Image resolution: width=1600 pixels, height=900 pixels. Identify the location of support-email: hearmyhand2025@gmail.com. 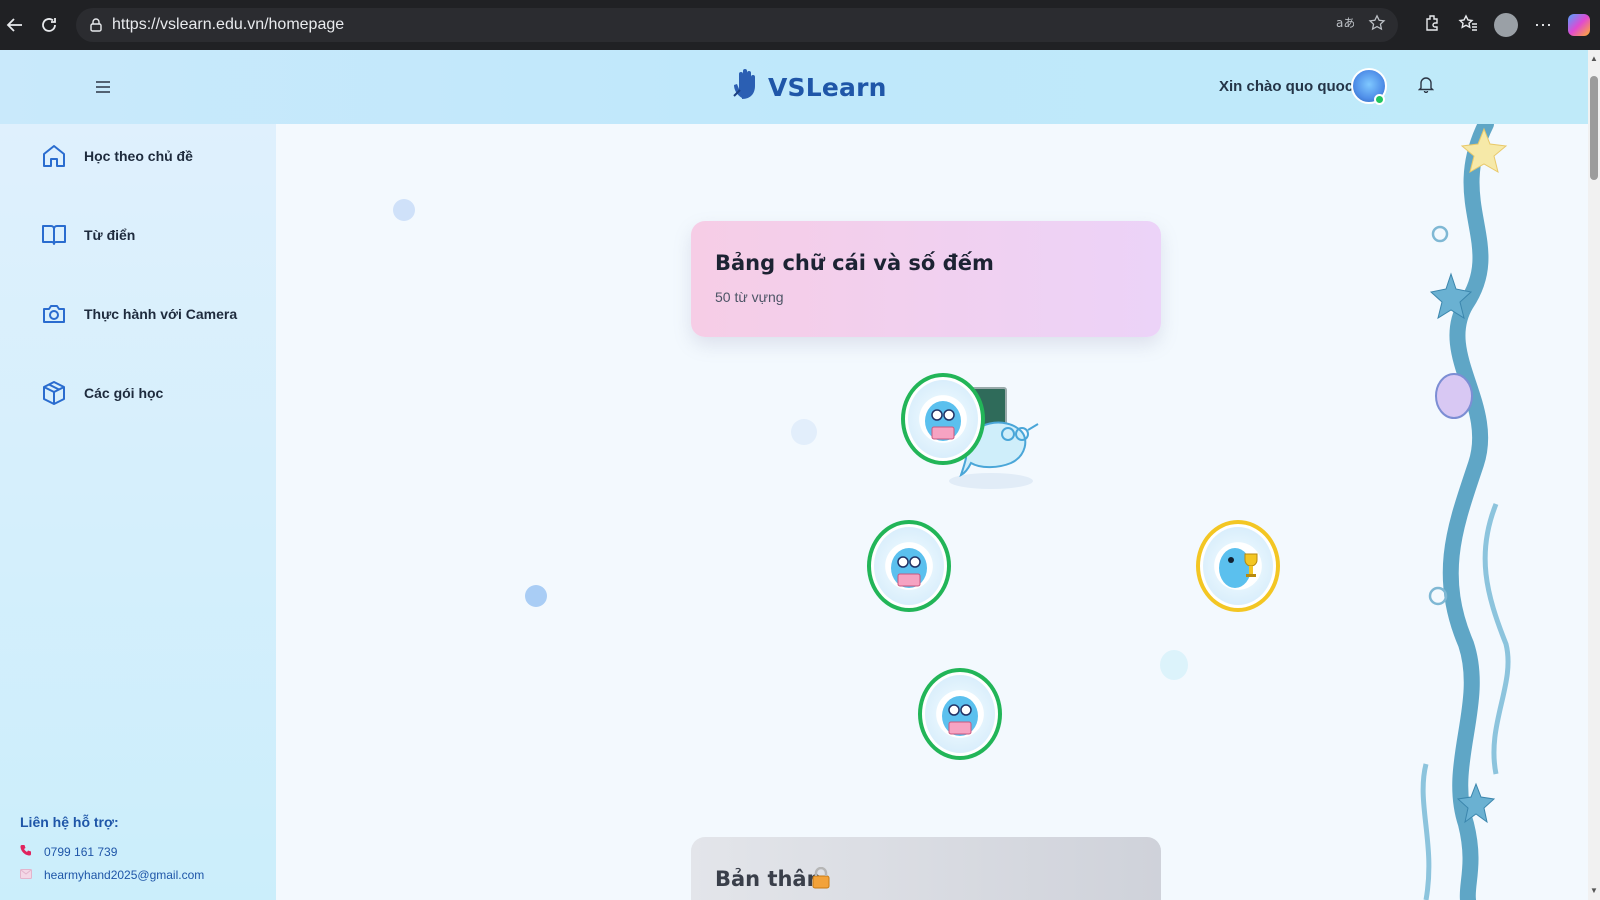
(112, 875).